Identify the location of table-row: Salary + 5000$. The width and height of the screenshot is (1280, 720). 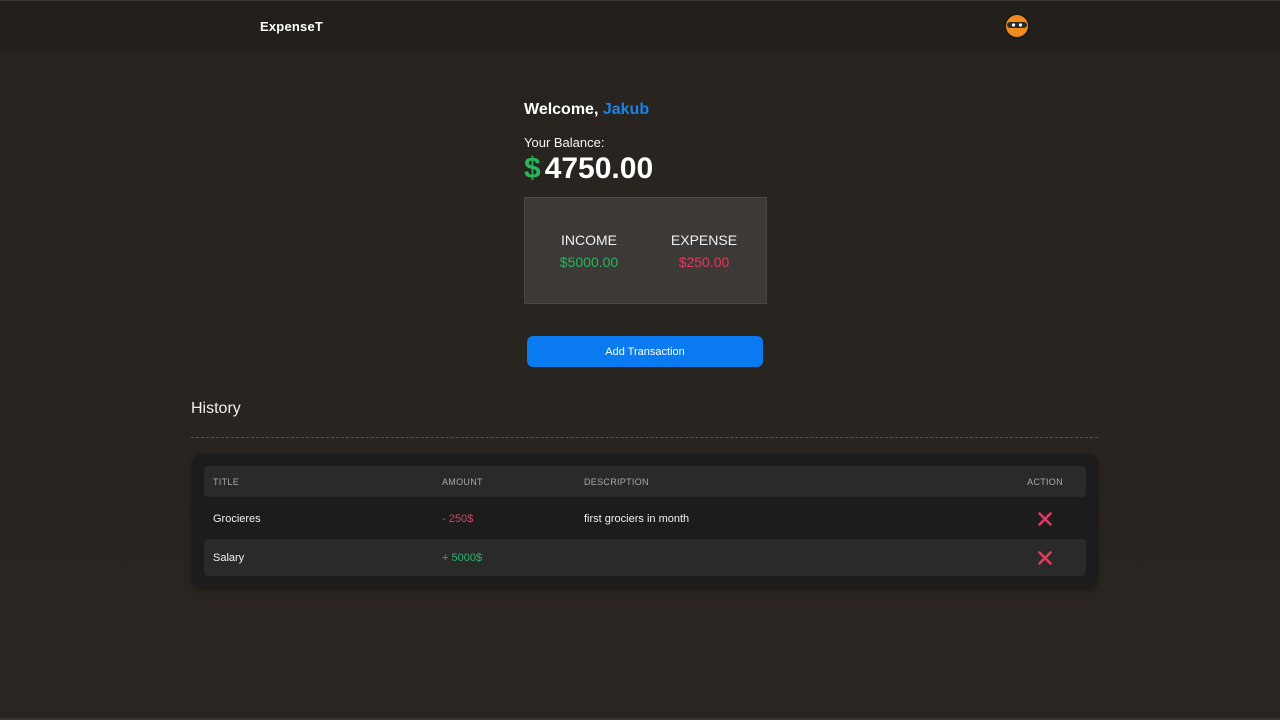
(645, 557).